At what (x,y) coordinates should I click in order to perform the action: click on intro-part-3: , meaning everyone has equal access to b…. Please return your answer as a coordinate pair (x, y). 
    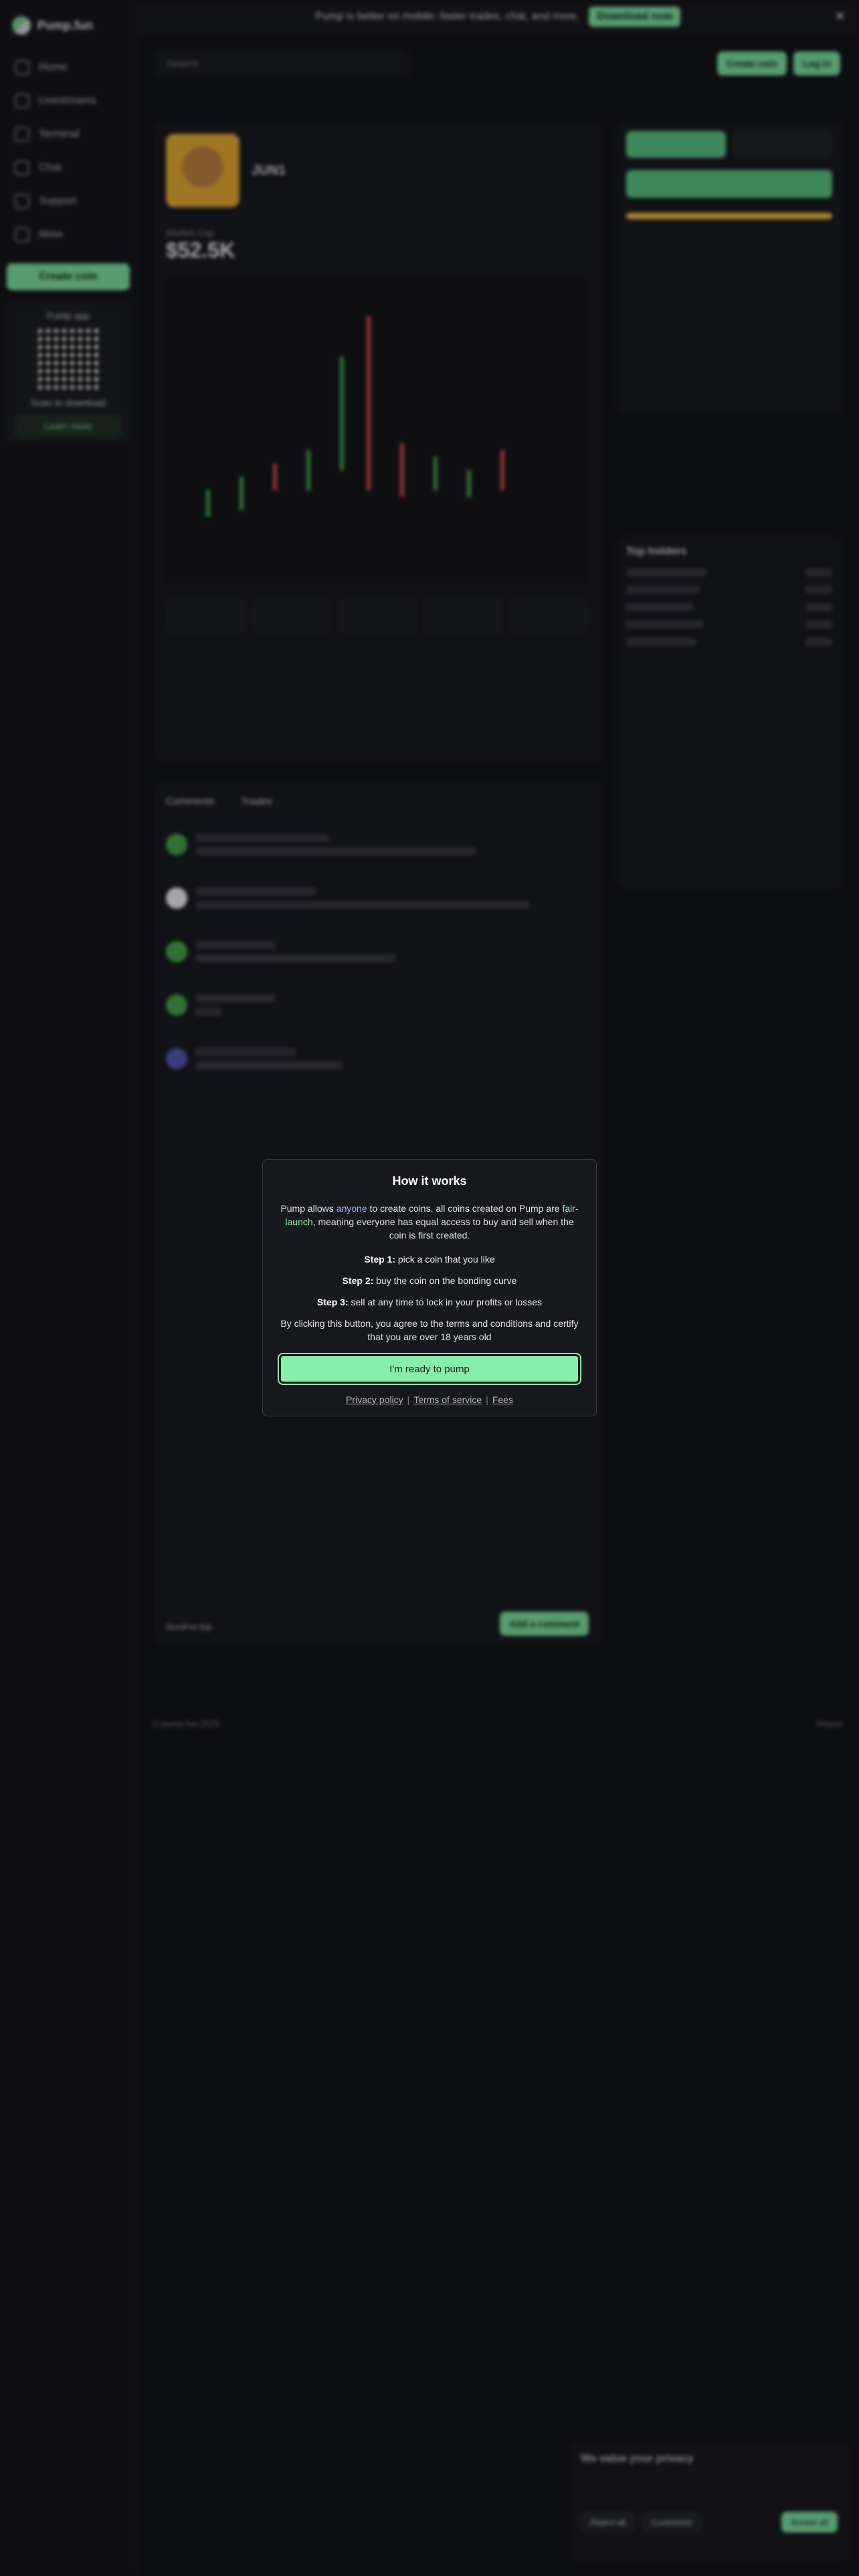
    Looking at the image, I should click on (443, 1228).